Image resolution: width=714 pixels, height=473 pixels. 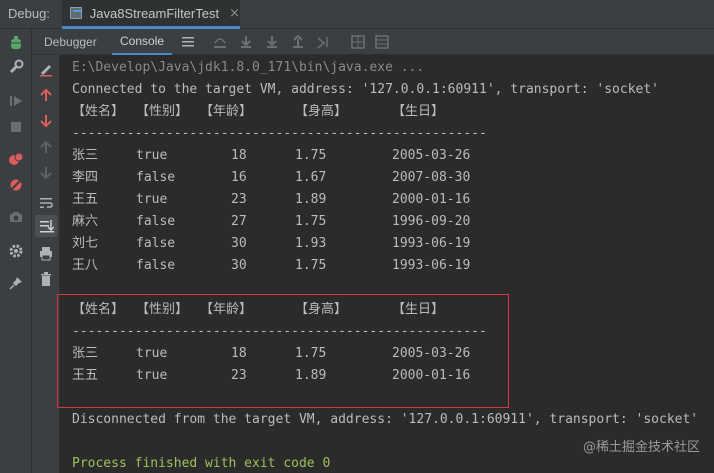 What do you see at coordinates (98, 111) in the screenshot?
I see `header-name: 【姓名】` at bounding box center [98, 111].